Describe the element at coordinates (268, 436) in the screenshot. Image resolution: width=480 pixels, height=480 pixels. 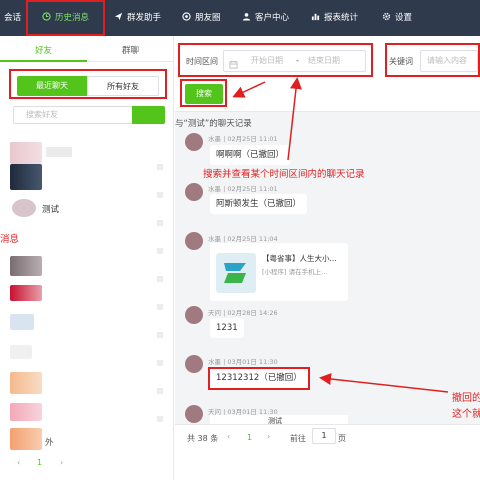
I see `next-page-icon: ›` at that location.